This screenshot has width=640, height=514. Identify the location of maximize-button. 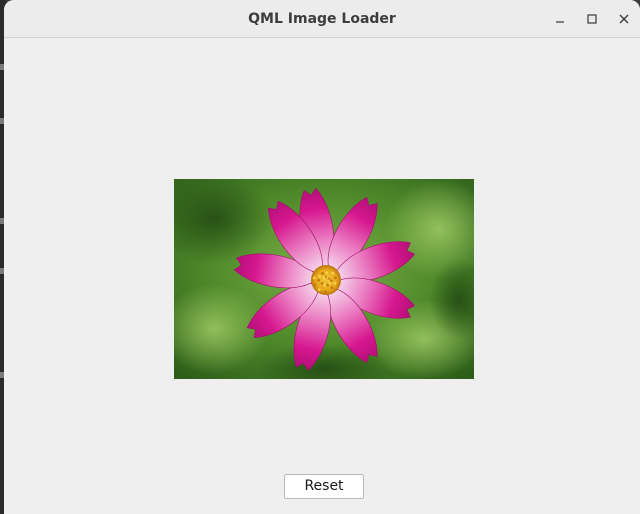
(592, 19).